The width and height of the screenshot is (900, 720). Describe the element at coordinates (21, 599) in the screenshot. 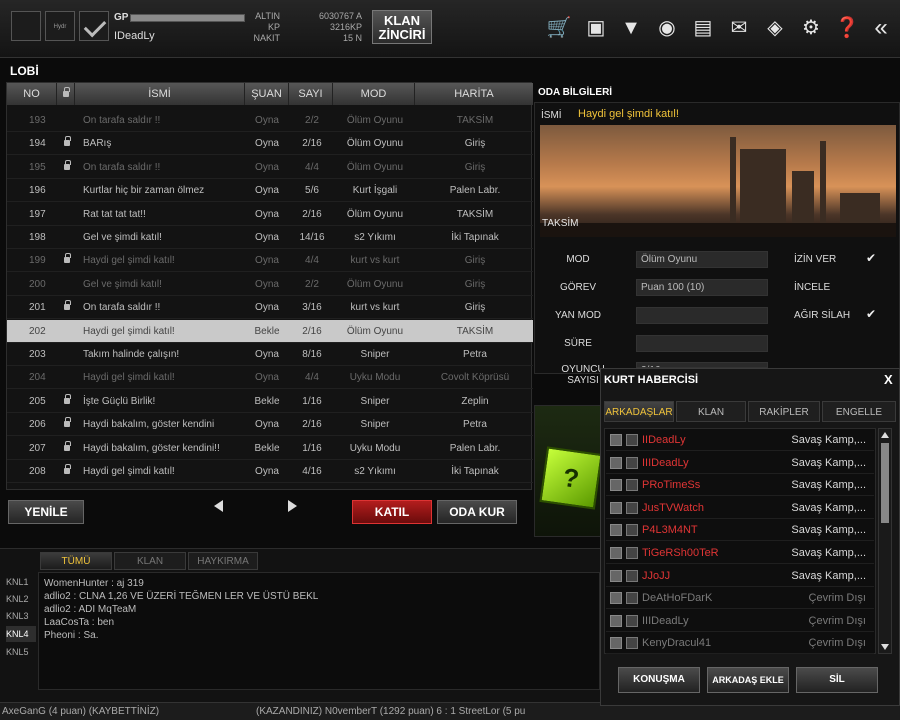

I see `channel-knl2: KNL2` at that location.